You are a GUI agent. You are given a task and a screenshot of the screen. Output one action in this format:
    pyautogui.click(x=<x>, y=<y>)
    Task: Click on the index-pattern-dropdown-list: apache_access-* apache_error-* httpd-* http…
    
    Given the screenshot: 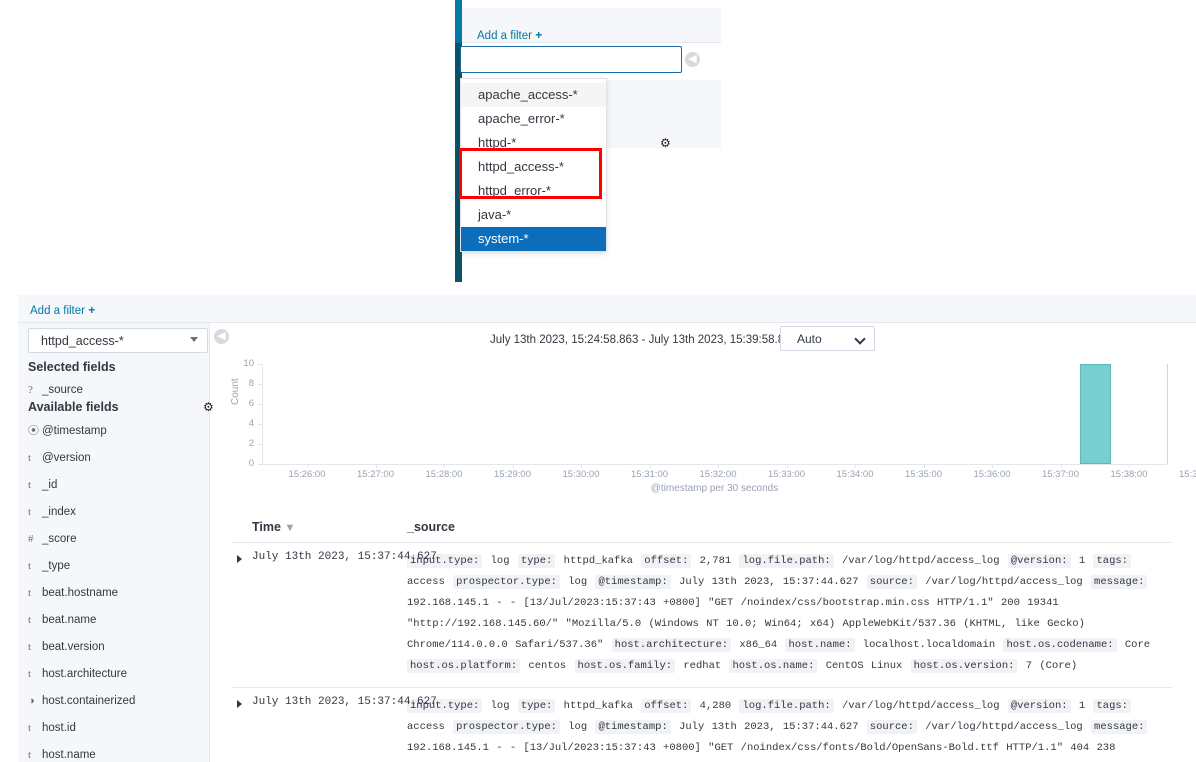 What is the action you would take?
    pyautogui.click(x=533, y=165)
    